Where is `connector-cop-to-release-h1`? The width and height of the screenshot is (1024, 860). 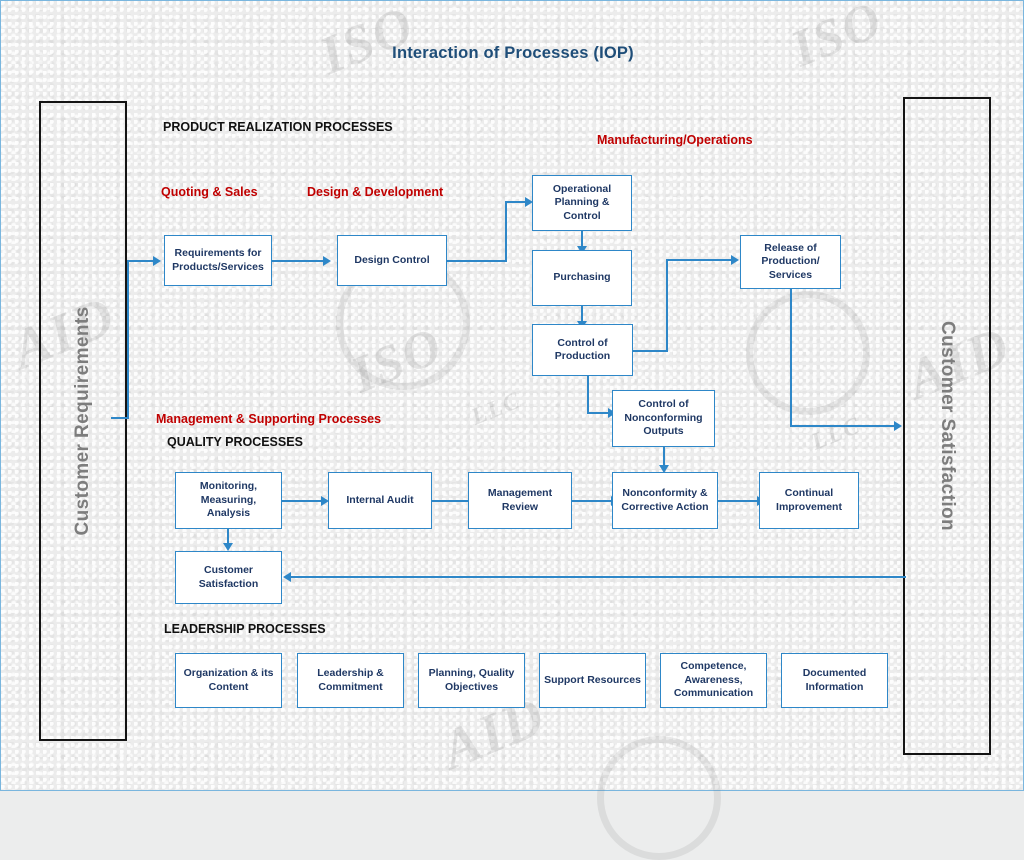 connector-cop-to-release-h1 is located at coordinates (650, 351).